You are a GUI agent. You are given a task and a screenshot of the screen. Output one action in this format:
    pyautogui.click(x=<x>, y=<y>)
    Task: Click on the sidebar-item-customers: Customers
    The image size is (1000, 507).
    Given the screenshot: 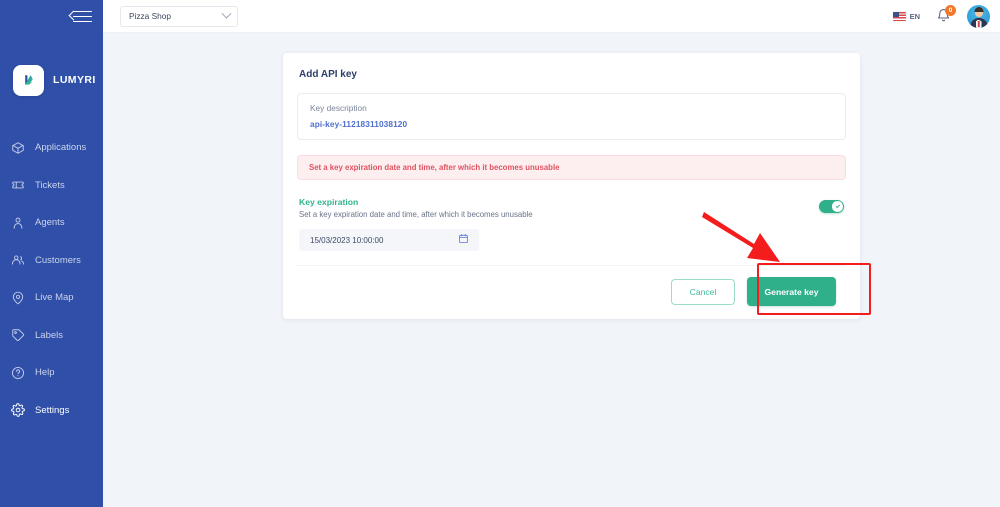 What is the action you would take?
    pyautogui.click(x=51, y=261)
    